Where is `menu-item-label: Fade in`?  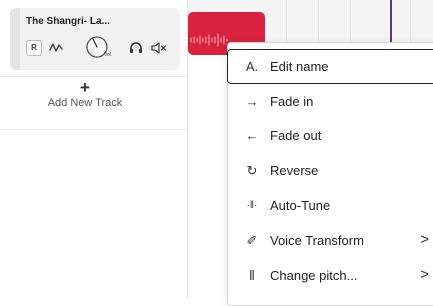 menu-item-label: Fade in is located at coordinates (292, 101).